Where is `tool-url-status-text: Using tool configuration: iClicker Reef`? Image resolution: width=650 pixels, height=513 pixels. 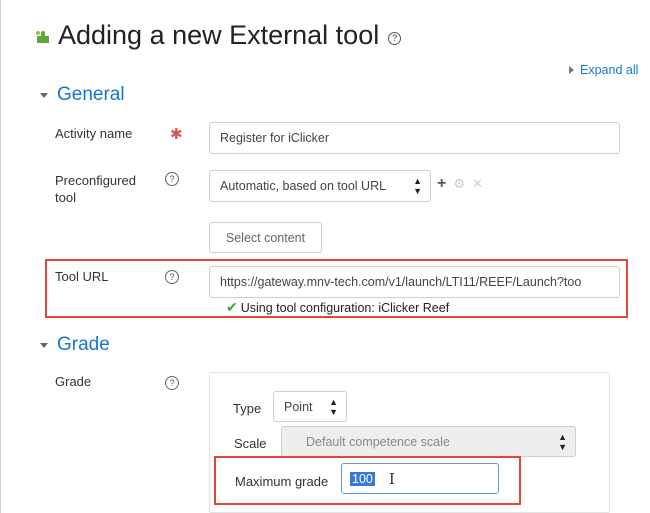
tool-url-status-text: Using tool configuration: iClicker Reef is located at coordinates (345, 307).